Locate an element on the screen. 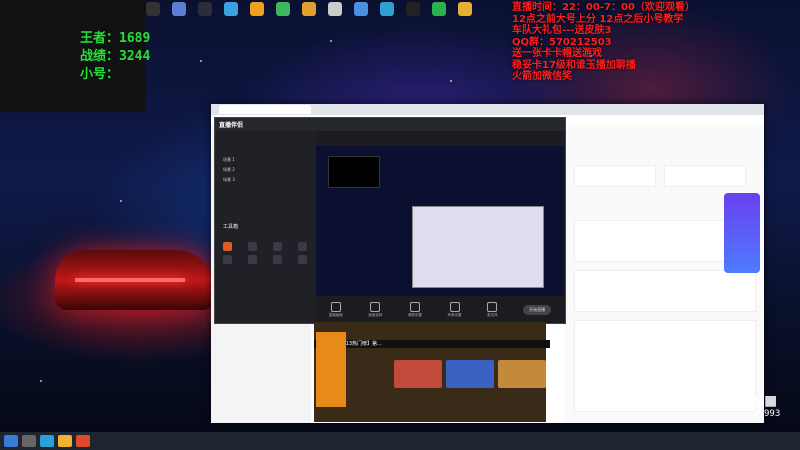 The width and height of the screenshot is (800, 450). folder-icon is located at coordinates (257, 9).